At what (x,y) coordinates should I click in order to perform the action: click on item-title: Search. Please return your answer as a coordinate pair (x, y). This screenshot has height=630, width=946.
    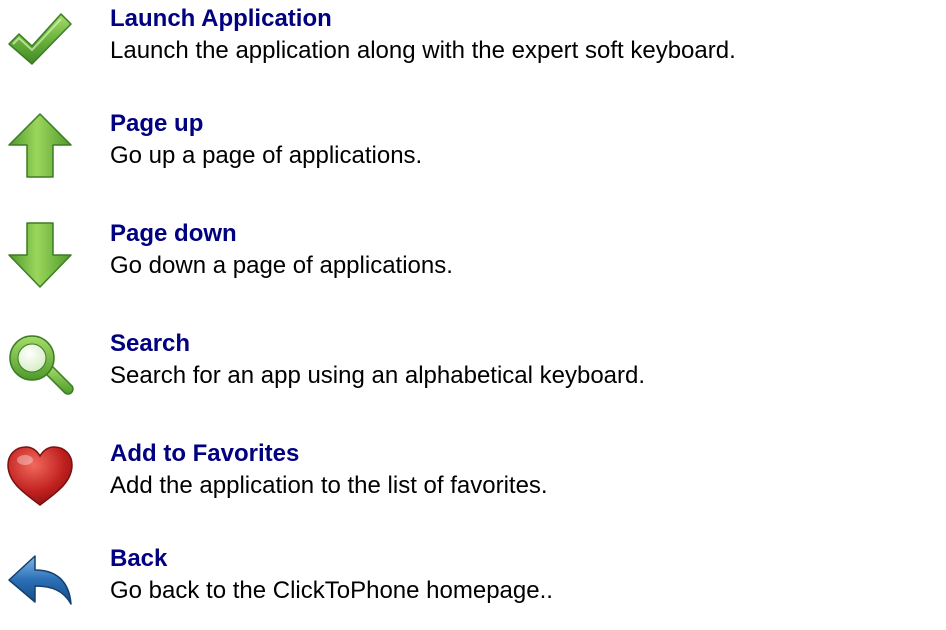
    Looking at the image, I should click on (150, 343).